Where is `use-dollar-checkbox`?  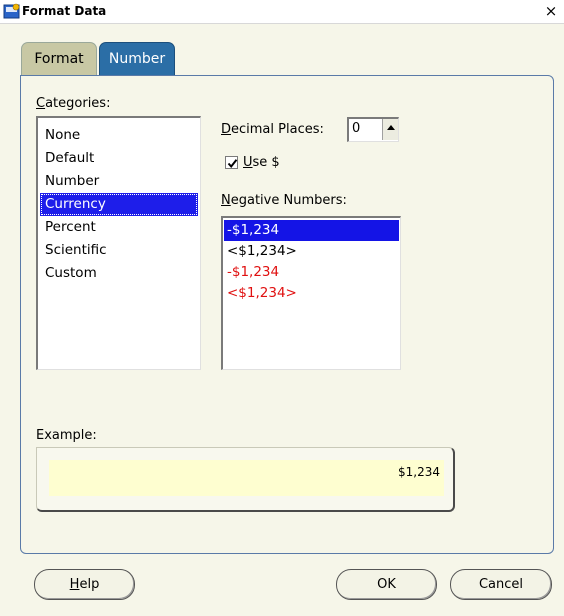
use-dollar-checkbox is located at coordinates (231, 162).